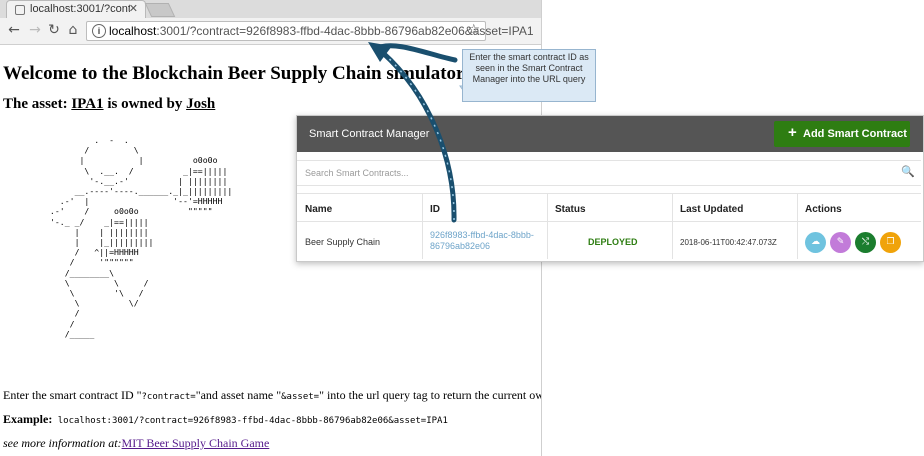 This screenshot has height=456, width=924. What do you see at coordinates (908, 171) in the screenshot?
I see `search-icon: 🔍` at bounding box center [908, 171].